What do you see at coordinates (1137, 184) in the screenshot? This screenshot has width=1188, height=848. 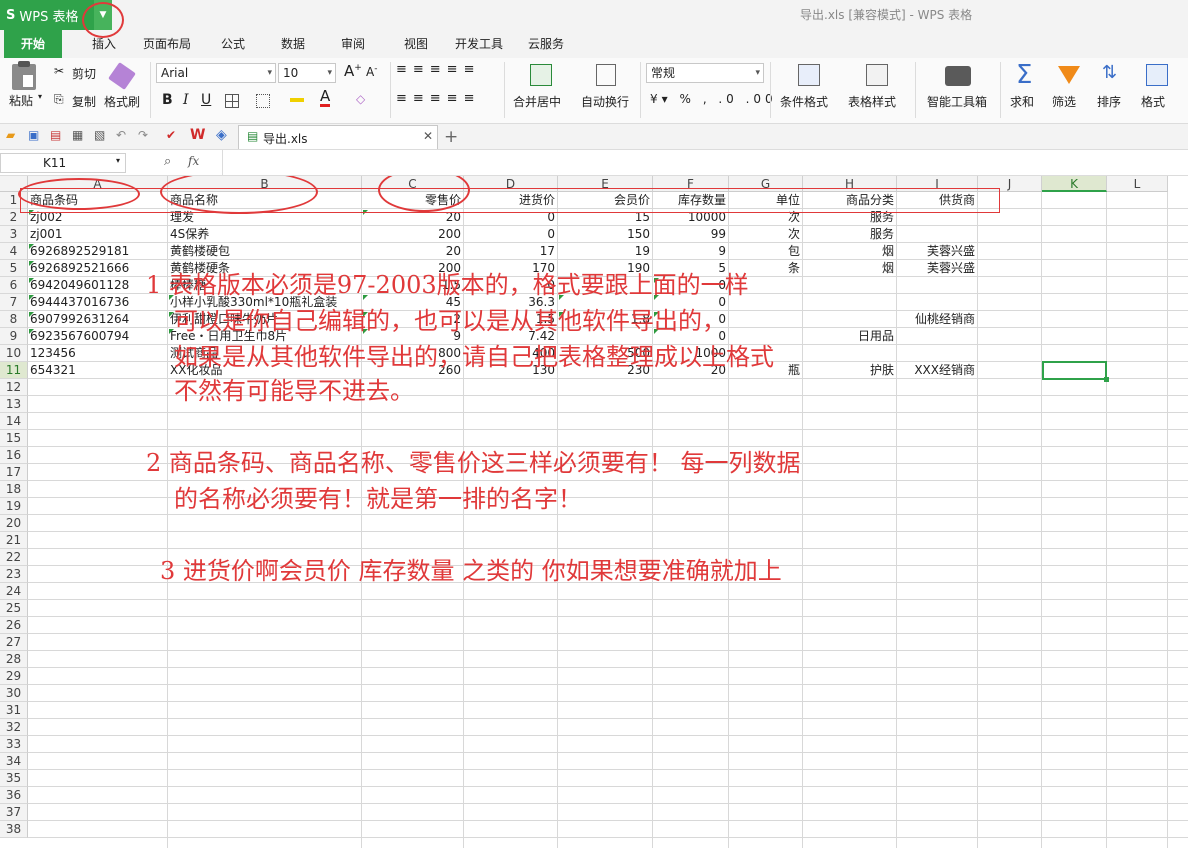 I see `column-header-L: L` at bounding box center [1137, 184].